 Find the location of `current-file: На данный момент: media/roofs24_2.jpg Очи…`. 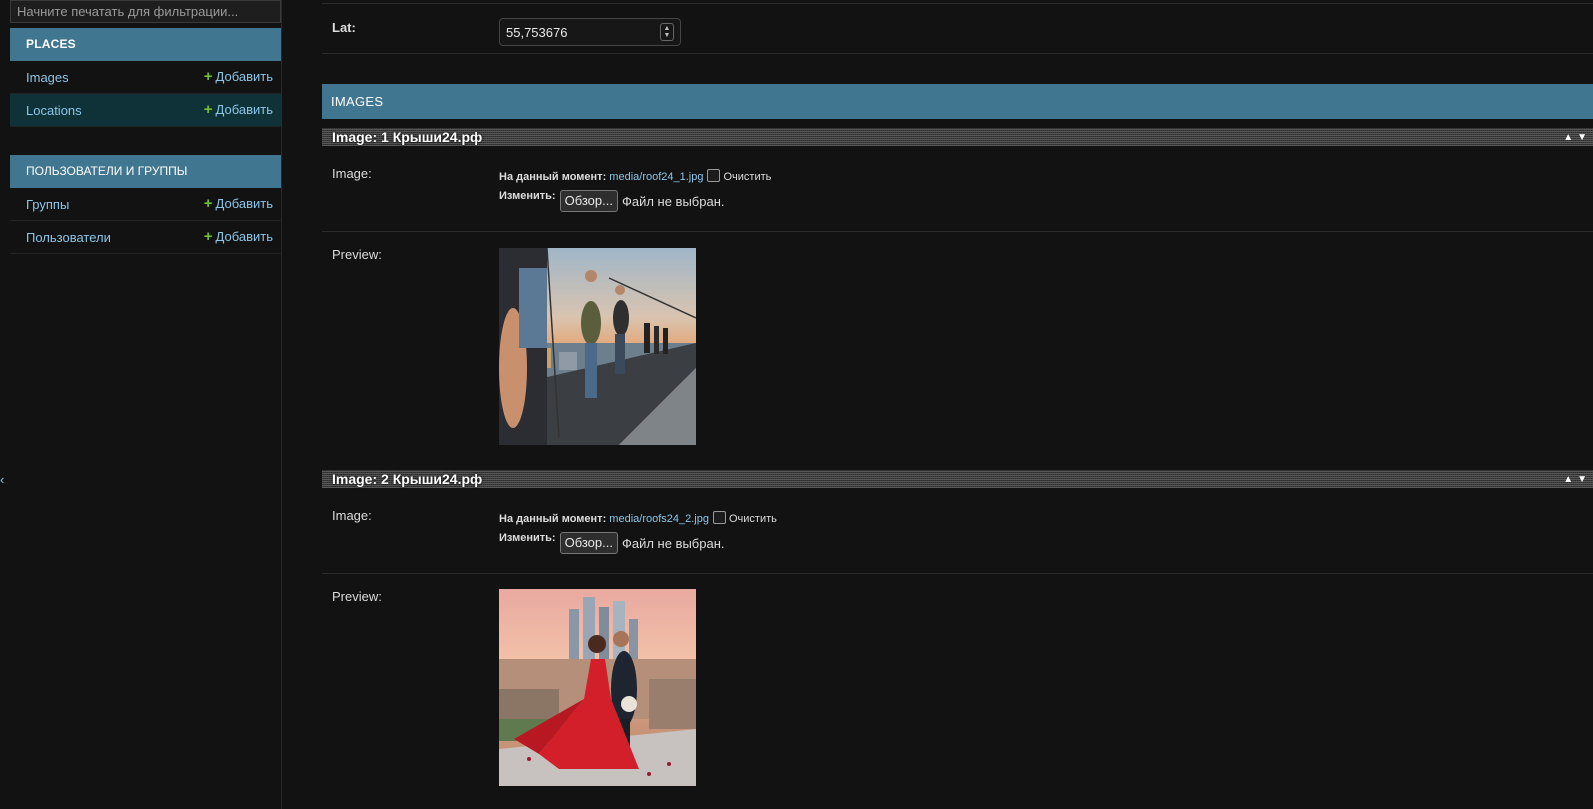

current-file: На данный момент: media/roofs24_2.jpg Очи… is located at coordinates (638, 518).